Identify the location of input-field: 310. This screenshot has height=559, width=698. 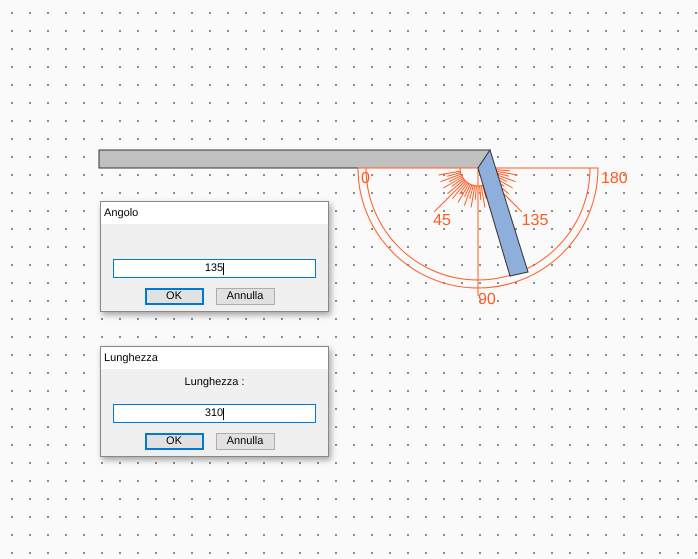
(214, 413).